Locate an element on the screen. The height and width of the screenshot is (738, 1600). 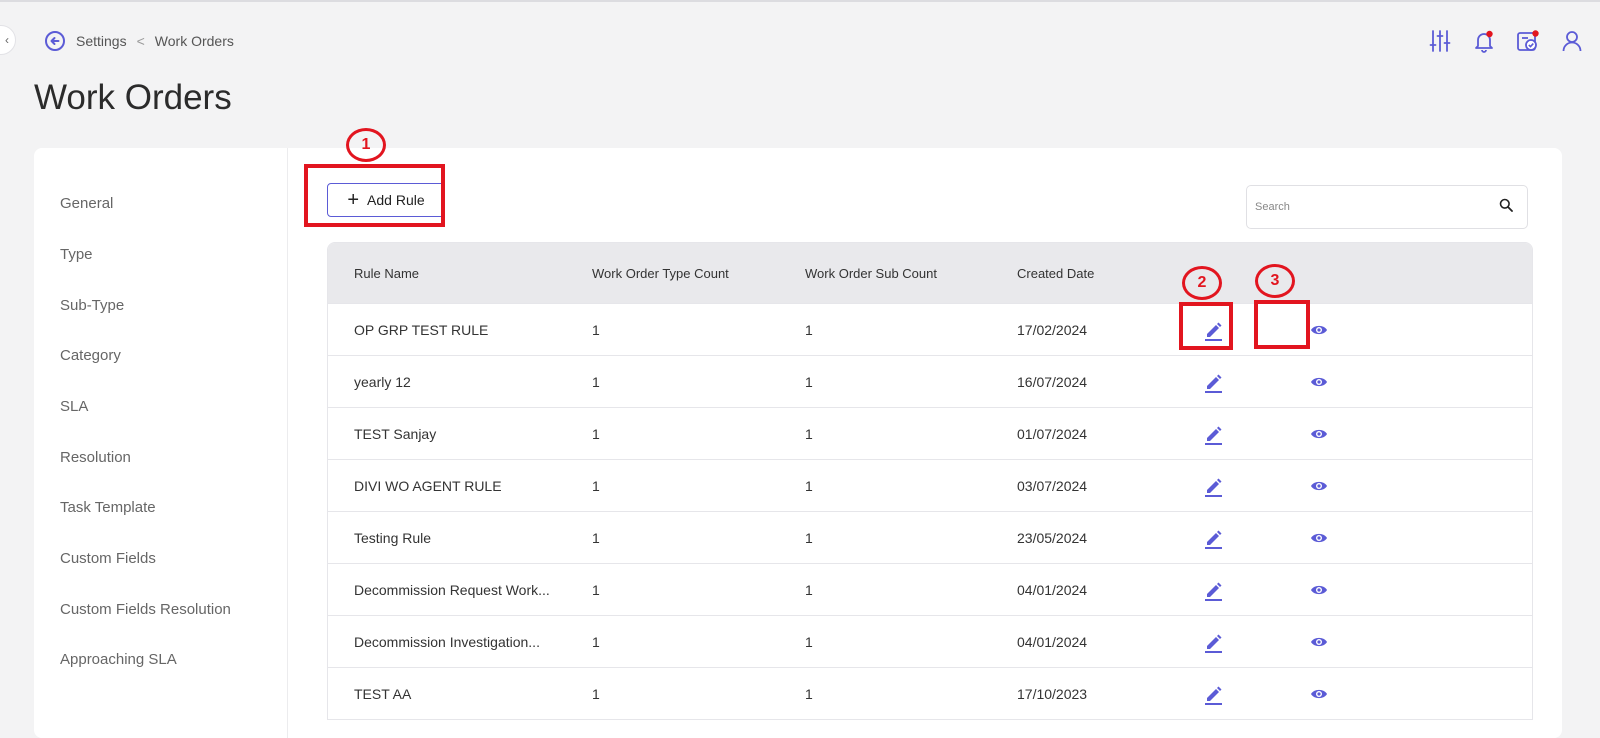
table-row: TEST AA 1 1 17/10/2023 is located at coordinates (930, 693).